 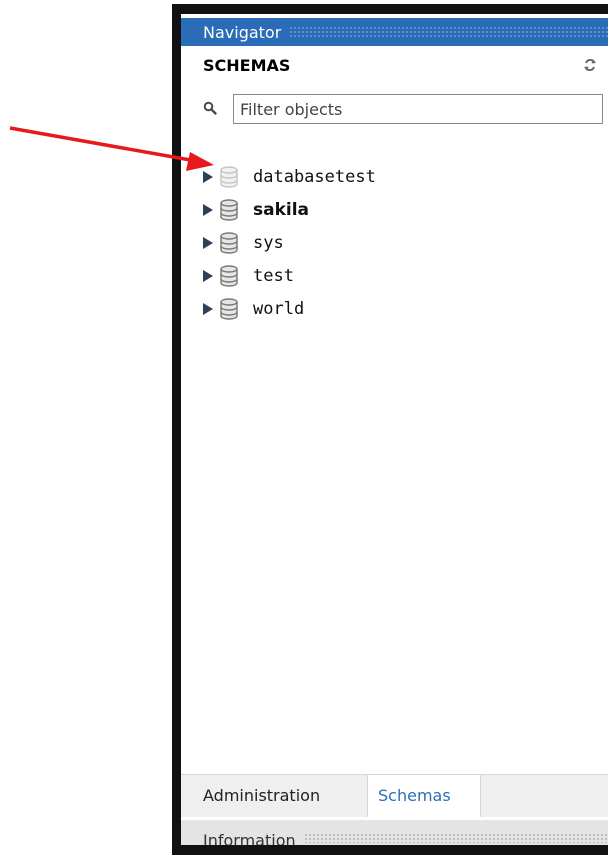 What do you see at coordinates (281, 209) in the screenshot?
I see `schema-item-label: sakila` at bounding box center [281, 209].